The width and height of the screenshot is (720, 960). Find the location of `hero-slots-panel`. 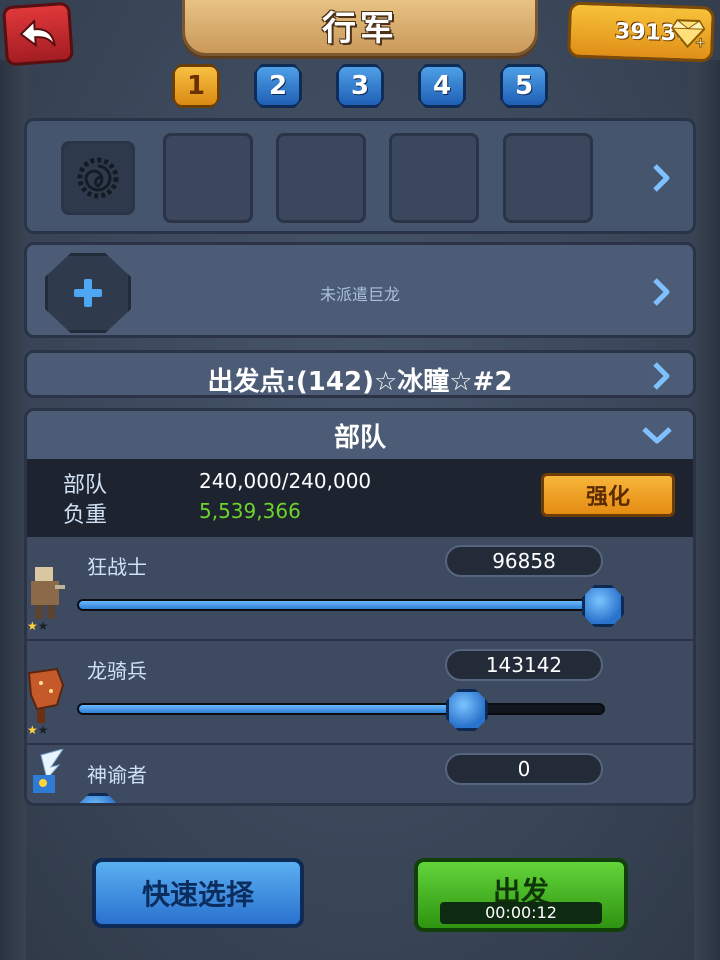

hero-slots-panel is located at coordinates (360, 176).